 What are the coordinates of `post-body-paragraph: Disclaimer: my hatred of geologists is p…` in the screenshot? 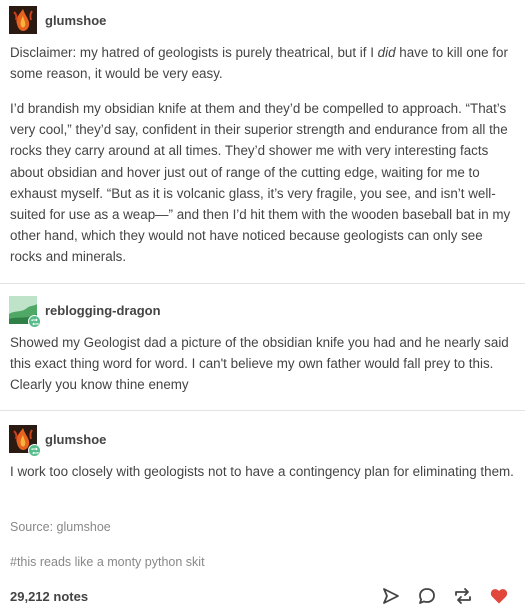 It's located at (262, 63).